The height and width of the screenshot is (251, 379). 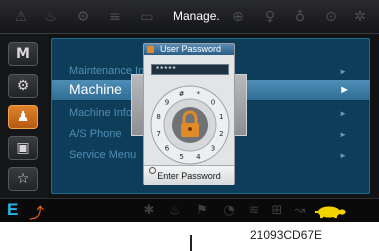 I want to click on dialog-title: User Password, so click(x=191, y=49).